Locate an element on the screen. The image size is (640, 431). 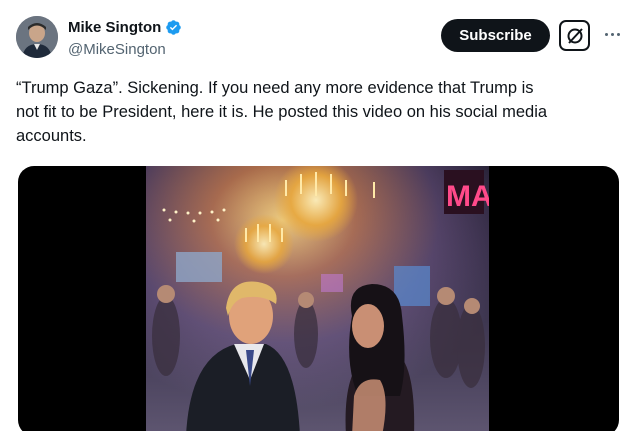
verified-badge-icon is located at coordinates (173, 27).